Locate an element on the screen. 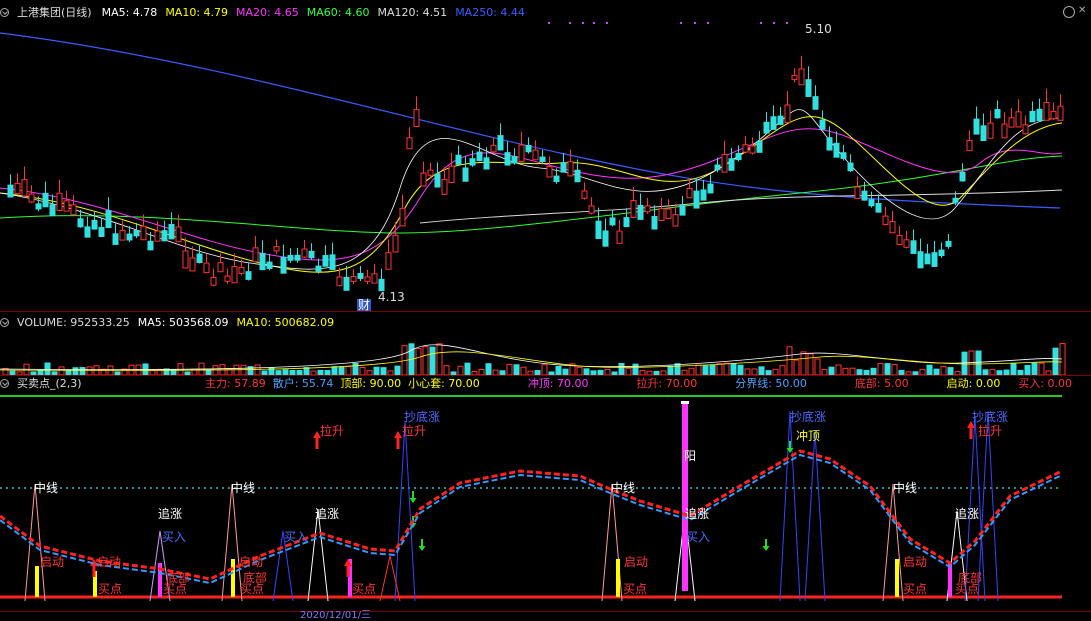  indicator-item: 买入: 0.00 is located at coordinates (1045, 383).